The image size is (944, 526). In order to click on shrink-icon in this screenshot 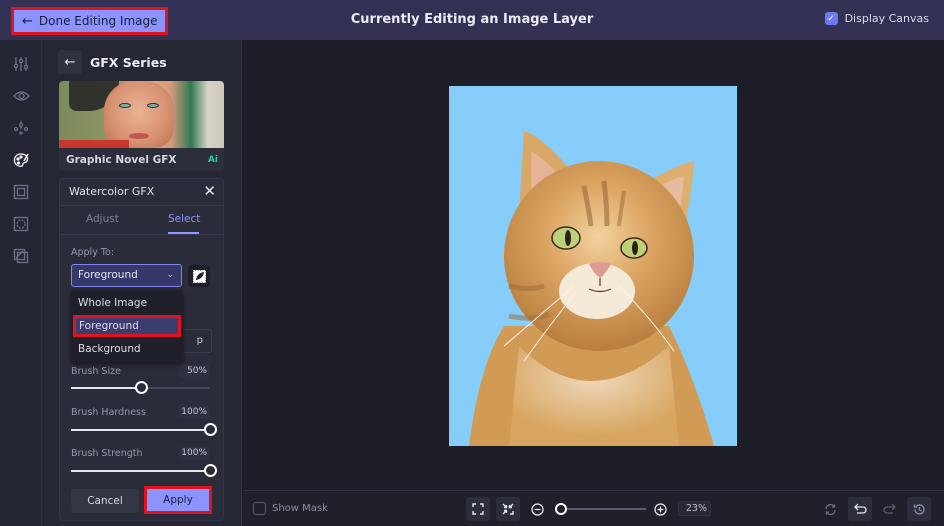, I will do `click(508, 509)`.